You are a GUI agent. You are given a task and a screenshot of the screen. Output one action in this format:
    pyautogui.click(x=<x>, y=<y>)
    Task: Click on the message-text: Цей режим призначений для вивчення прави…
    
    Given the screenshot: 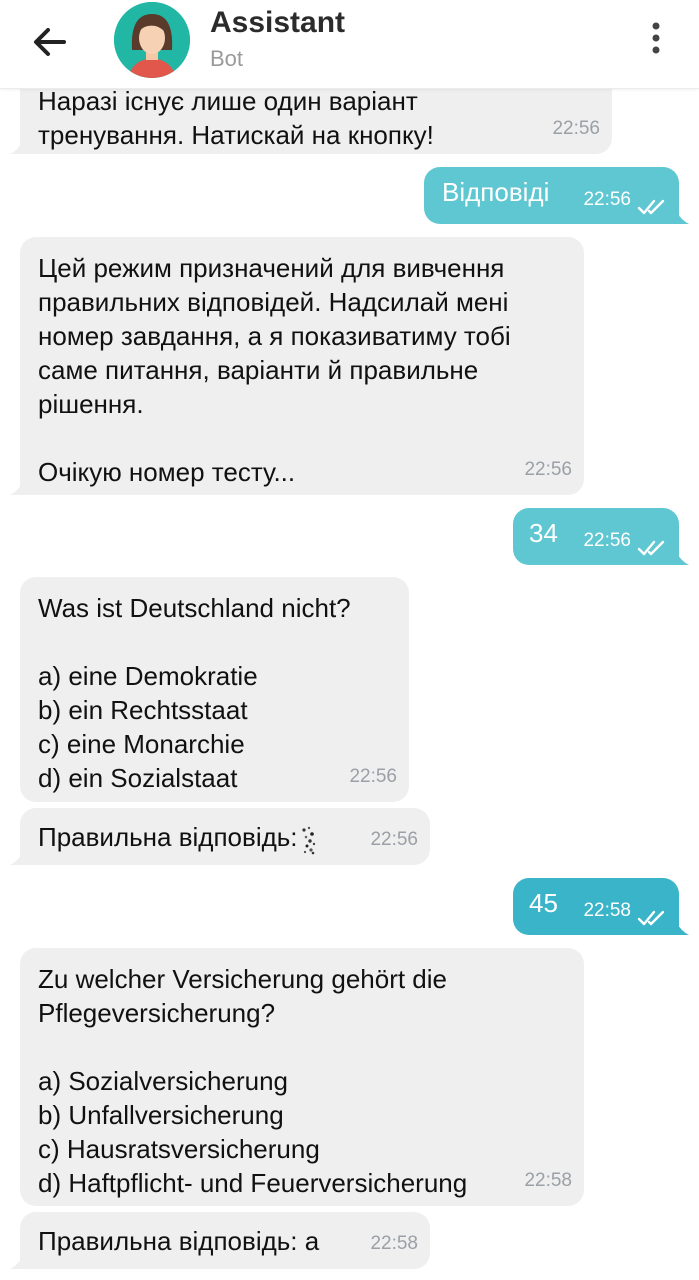 What is the action you would take?
    pyautogui.click(x=274, y=370)
    